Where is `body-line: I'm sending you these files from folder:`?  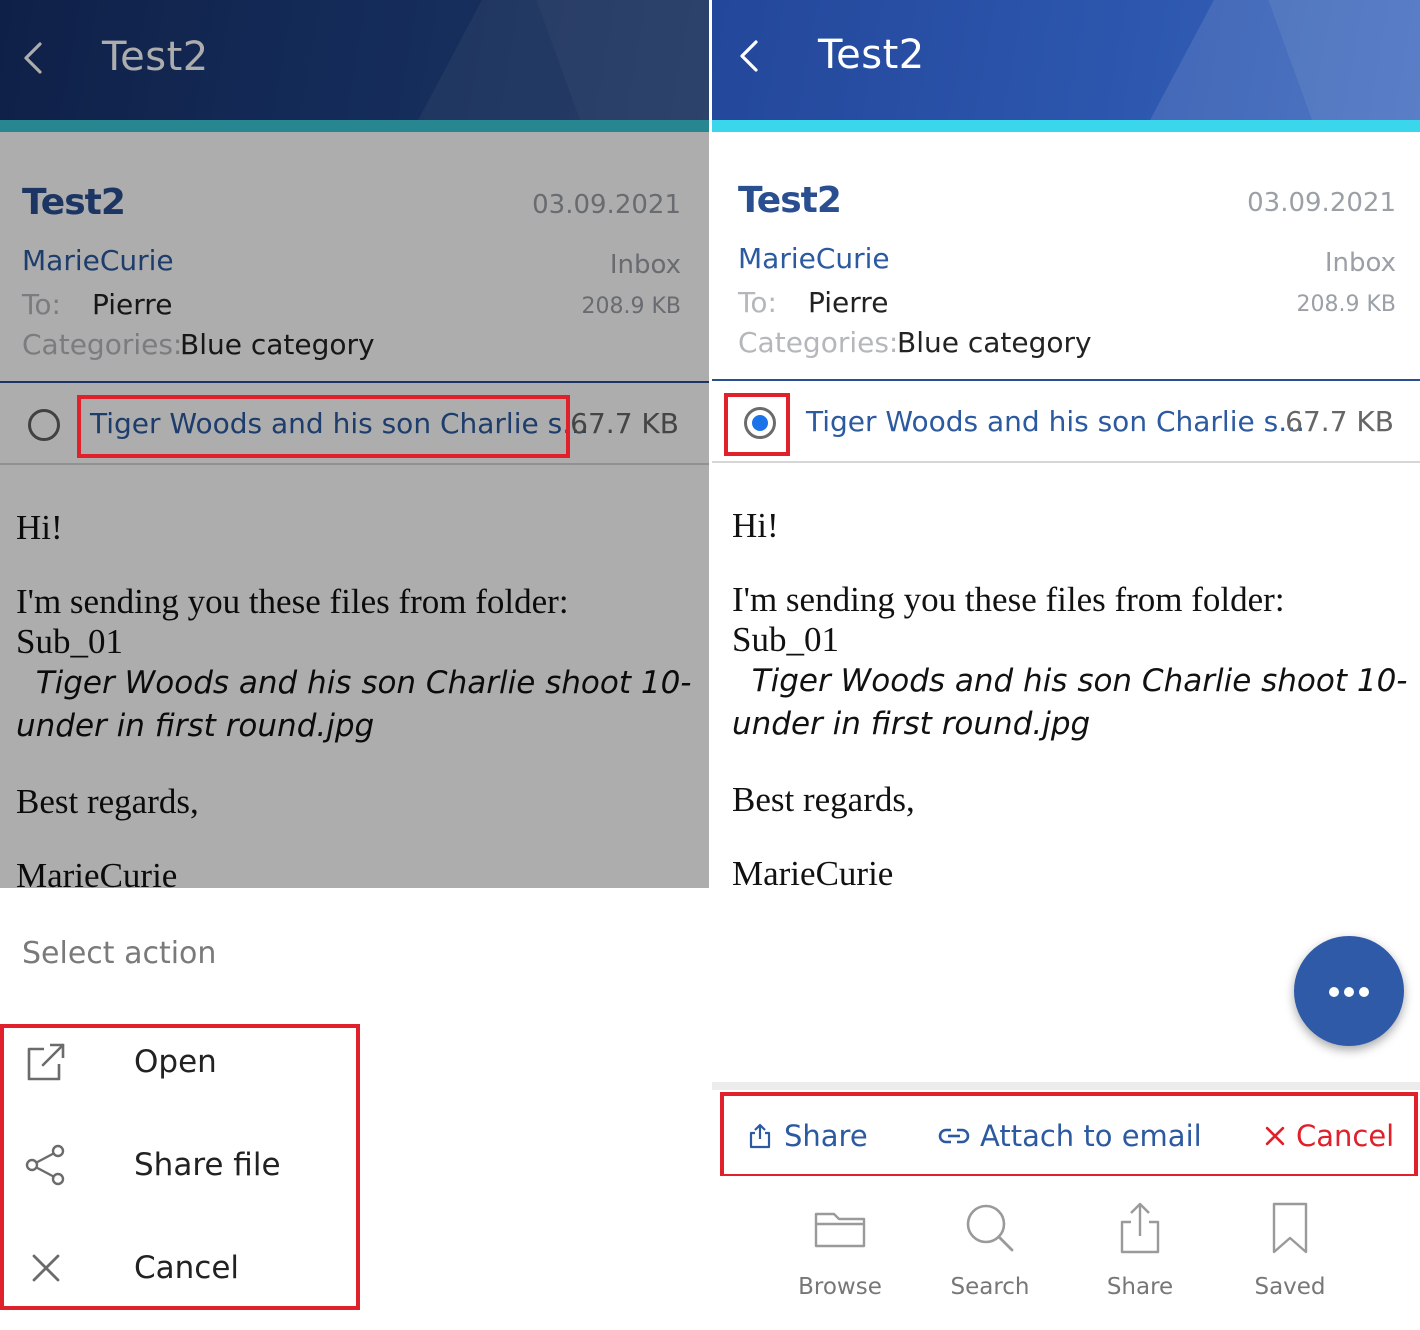 body-line: I'm sending you these files from folder: is located at coordinates (1008, 599).